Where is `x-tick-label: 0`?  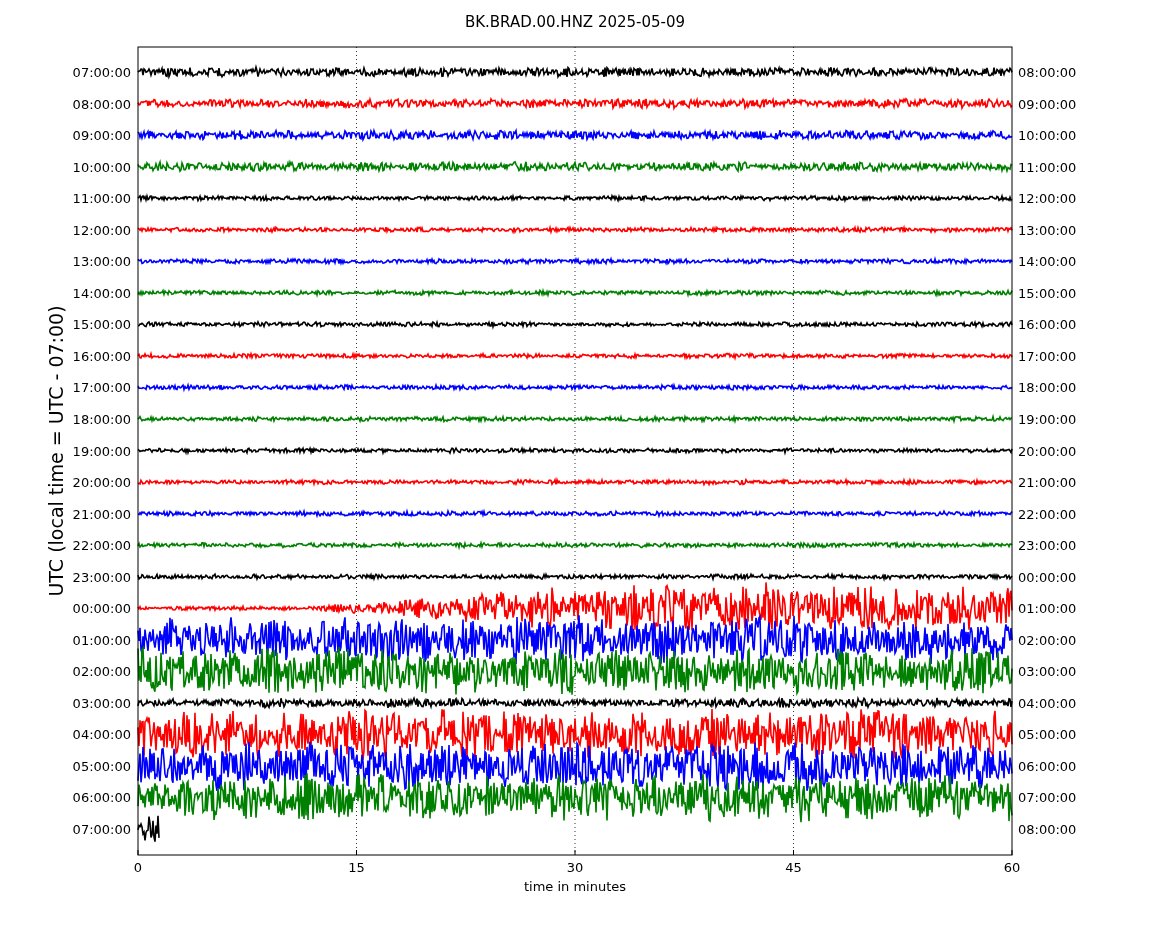
x-tick-label: 0 is located at coordinates (138, 867).